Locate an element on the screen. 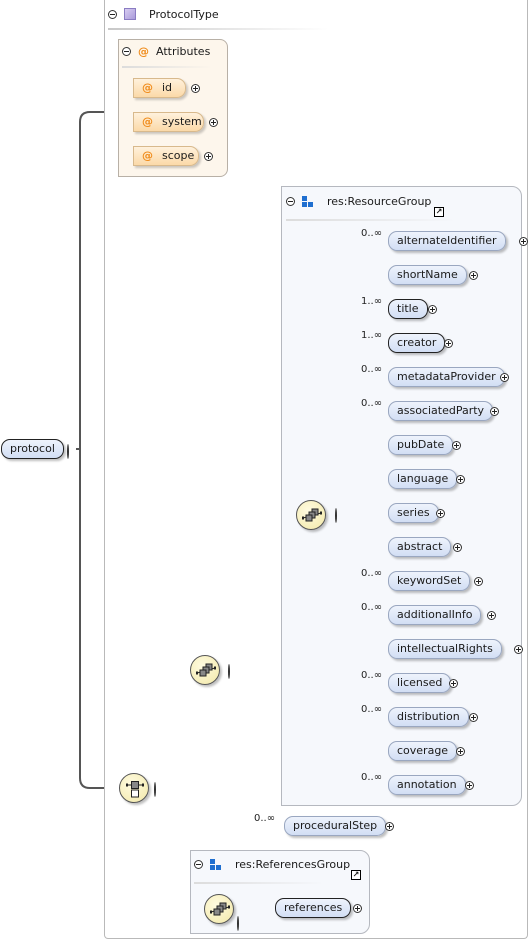 The width and height of the screenshot is (532, 942). expand-annotation-button is located at coordinates (469, 785).